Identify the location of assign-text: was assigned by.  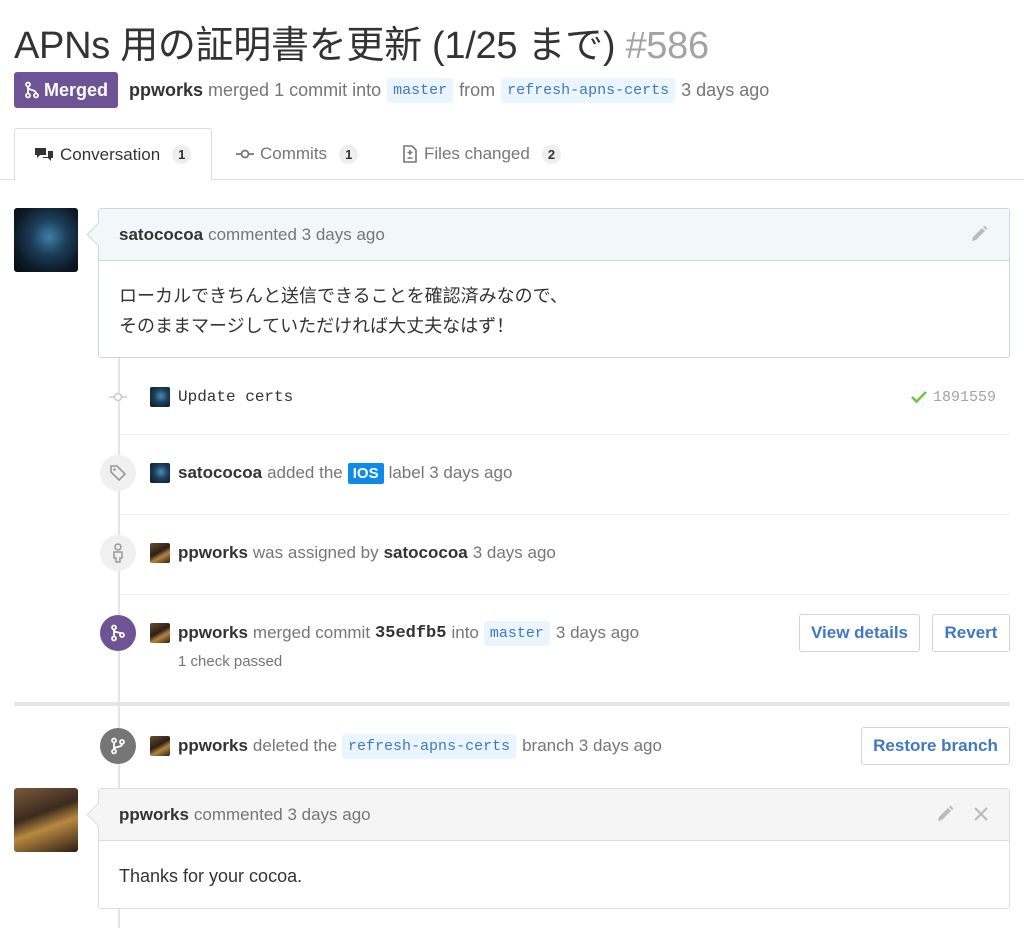
(315, 552).